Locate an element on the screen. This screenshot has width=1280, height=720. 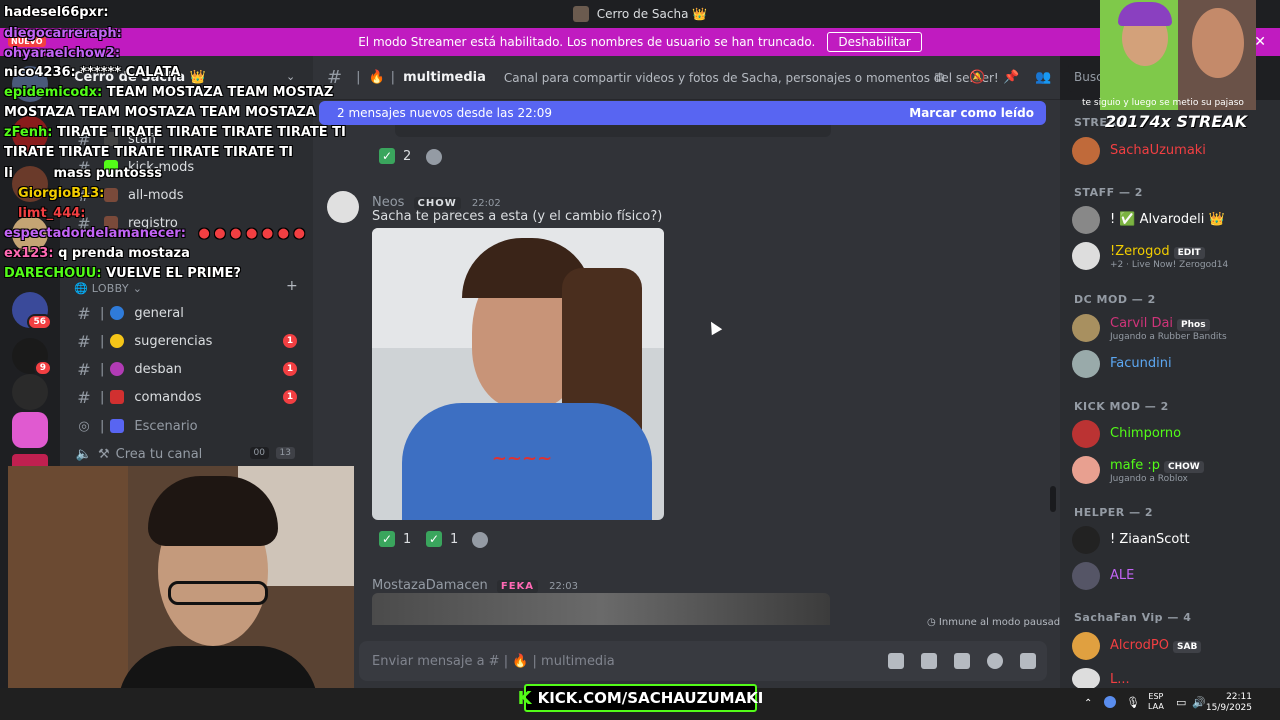
channel-escenario: ◎ | Escenario is located at coordinates (186, 426).